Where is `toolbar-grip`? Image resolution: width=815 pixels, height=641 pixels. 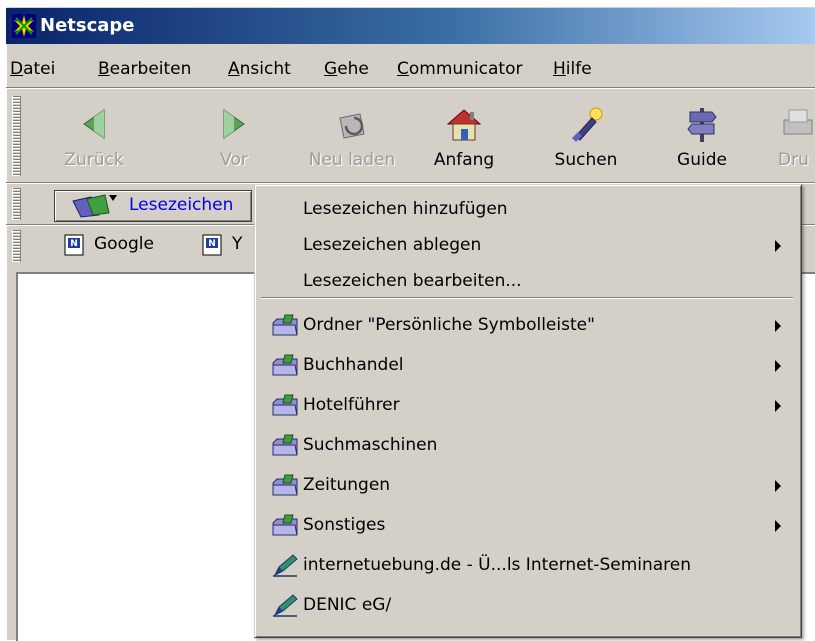 toolbar-grip is located at coordinates (16, 136).